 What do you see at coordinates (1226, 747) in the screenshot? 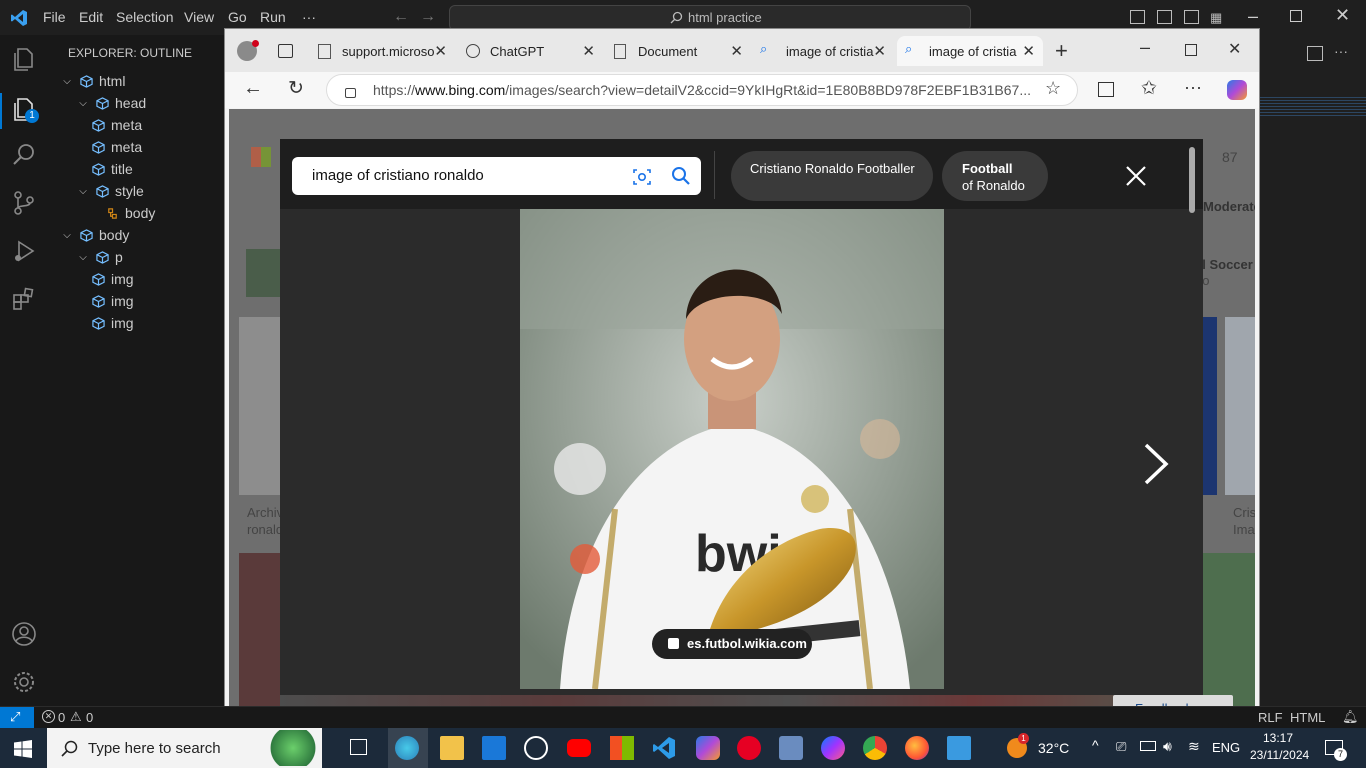
I see `input-language: ENG` at bounding box center [1226, 747].